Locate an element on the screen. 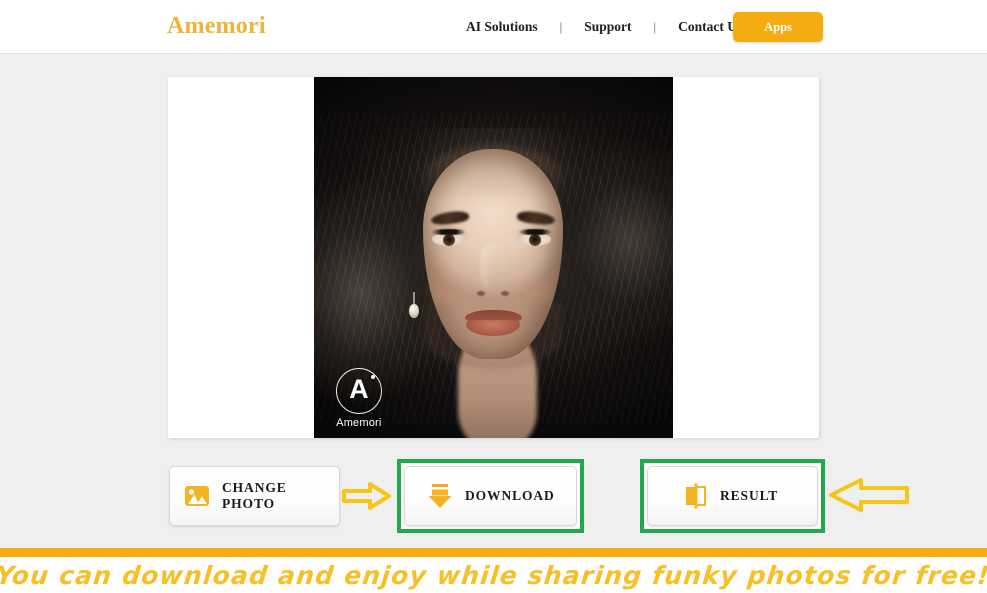 This screenshot has height=593, width=987. result-label: RESULT is located at coordinates (749, 495).